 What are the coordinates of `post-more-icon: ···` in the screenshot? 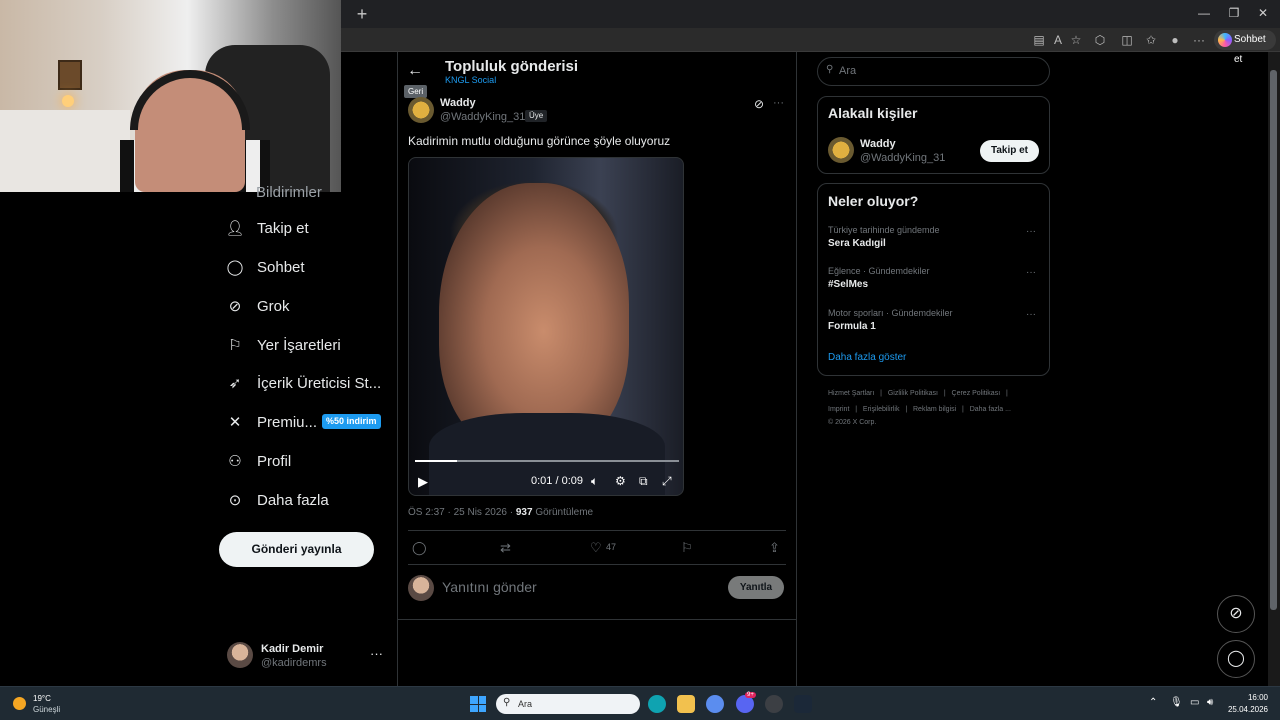 It's located at (778, 103).